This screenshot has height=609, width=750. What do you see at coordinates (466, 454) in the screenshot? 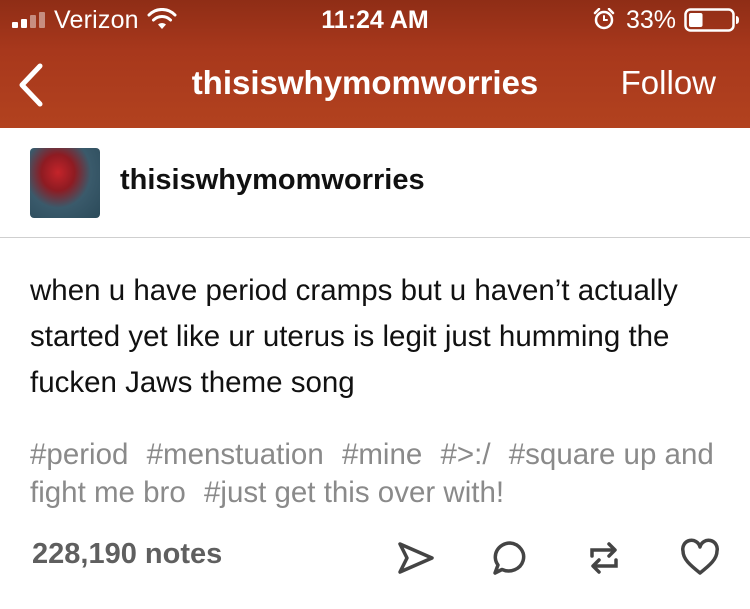
I see `tag-link: #>:/` at bounding box center [466, 454].